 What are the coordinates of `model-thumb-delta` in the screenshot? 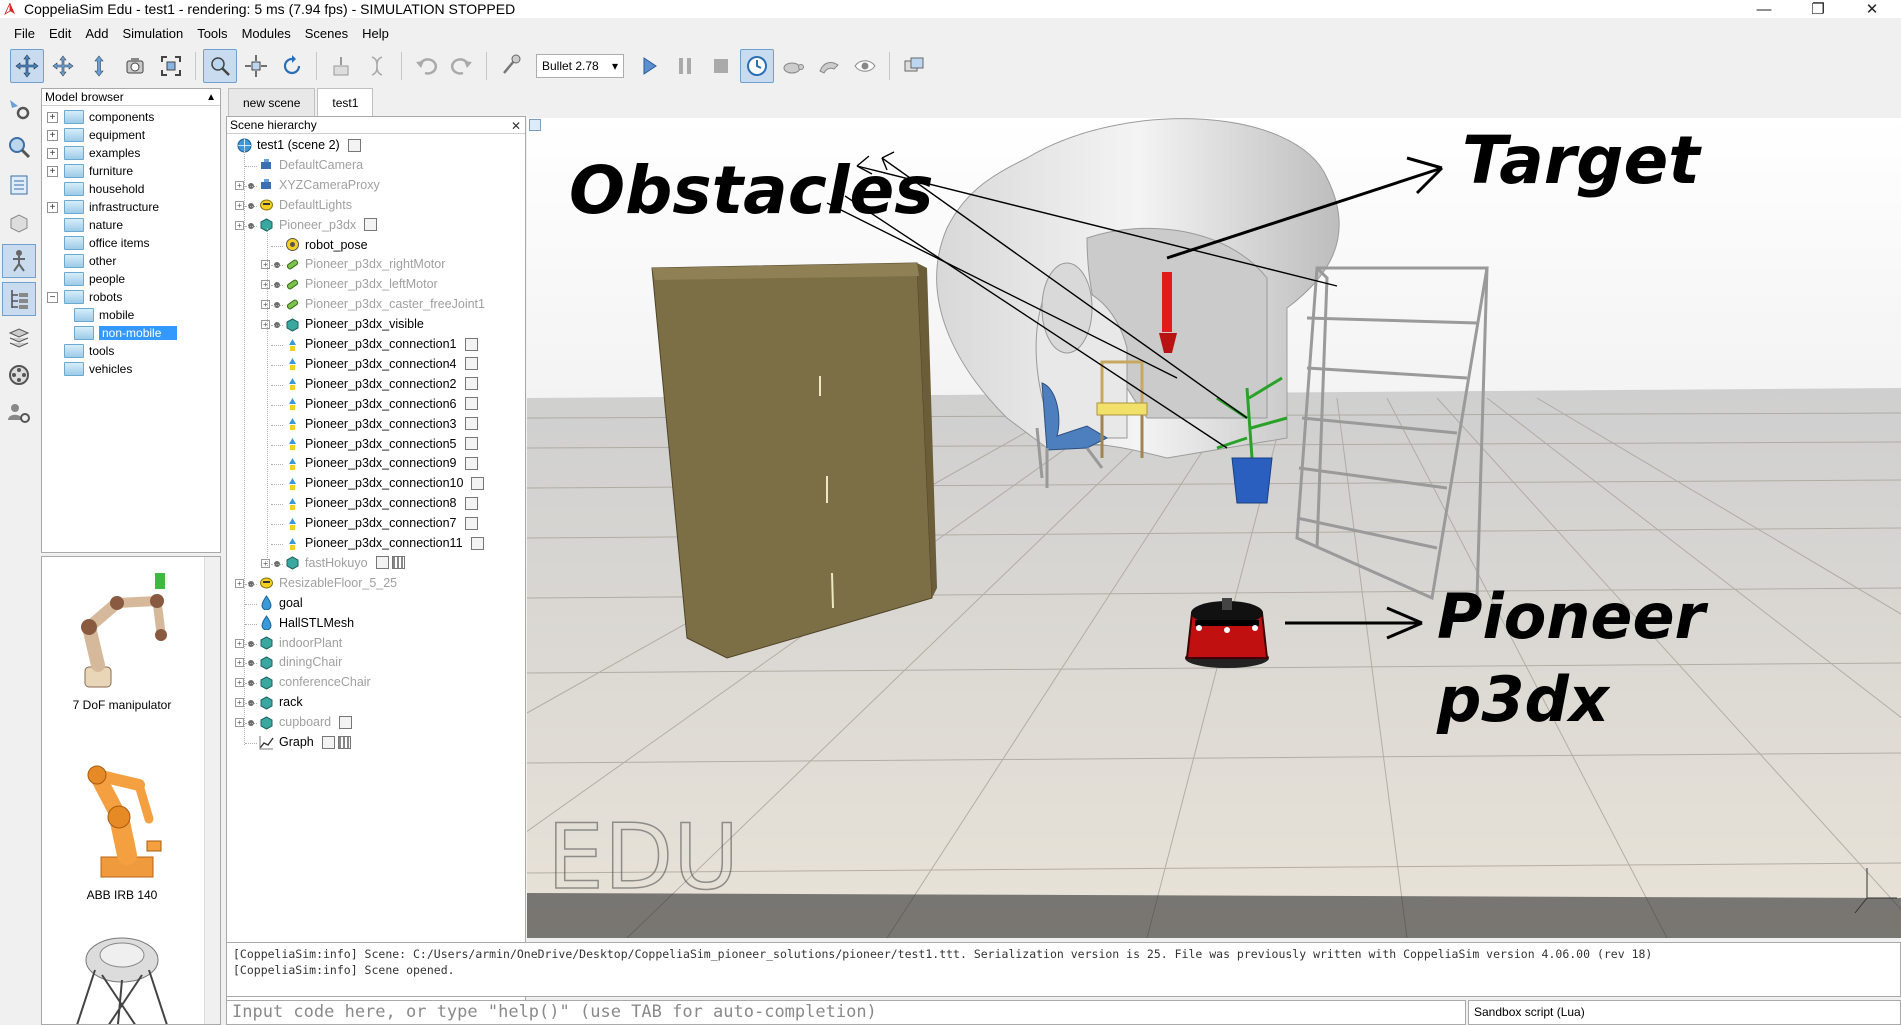 It's located at (122, 974).